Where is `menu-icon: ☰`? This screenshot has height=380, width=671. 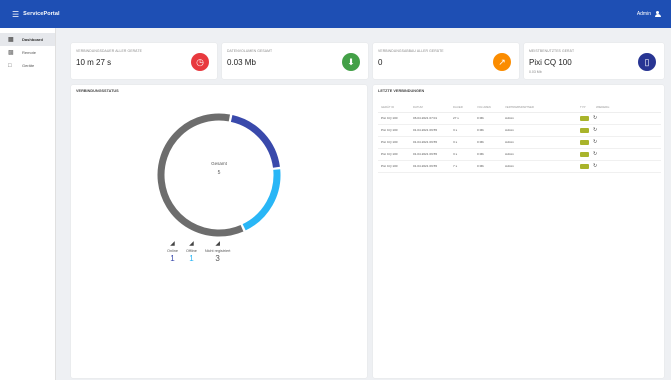 menu-icon: ☰ is located at coordinates (15, 14).